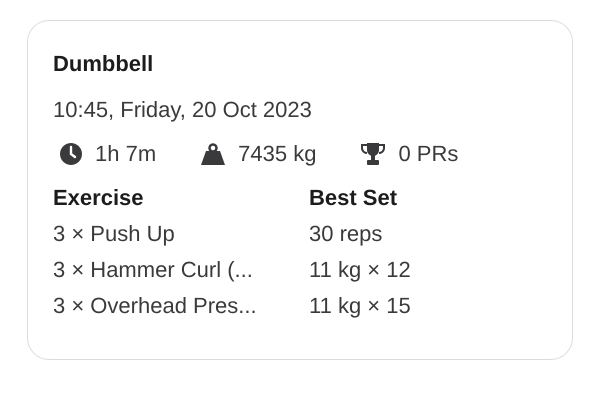 This screenshot has width=600, height=402. Describe the element at coordinates (213, 154) in the screenshot. I see `weight-icon` at that location.